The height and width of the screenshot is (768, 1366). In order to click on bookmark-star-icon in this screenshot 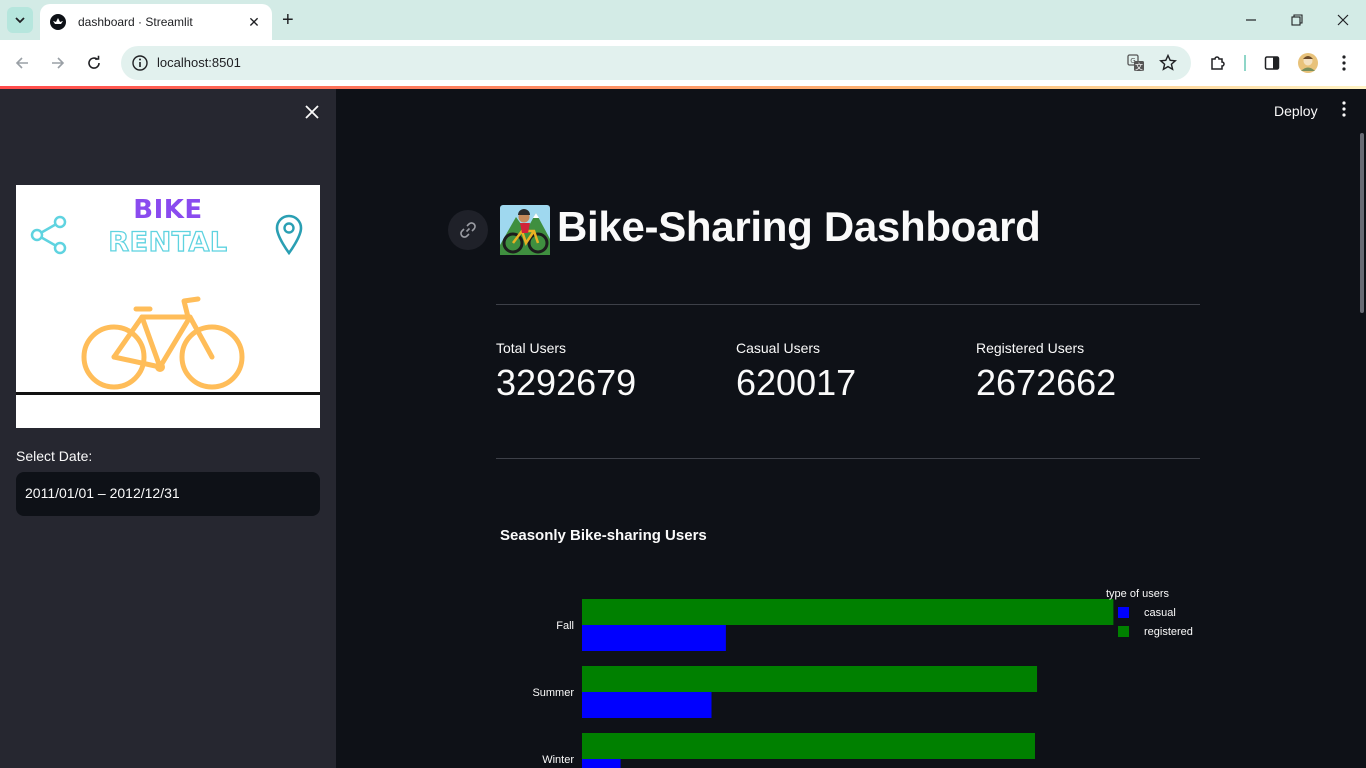, I will do `click(1168, 63)`.